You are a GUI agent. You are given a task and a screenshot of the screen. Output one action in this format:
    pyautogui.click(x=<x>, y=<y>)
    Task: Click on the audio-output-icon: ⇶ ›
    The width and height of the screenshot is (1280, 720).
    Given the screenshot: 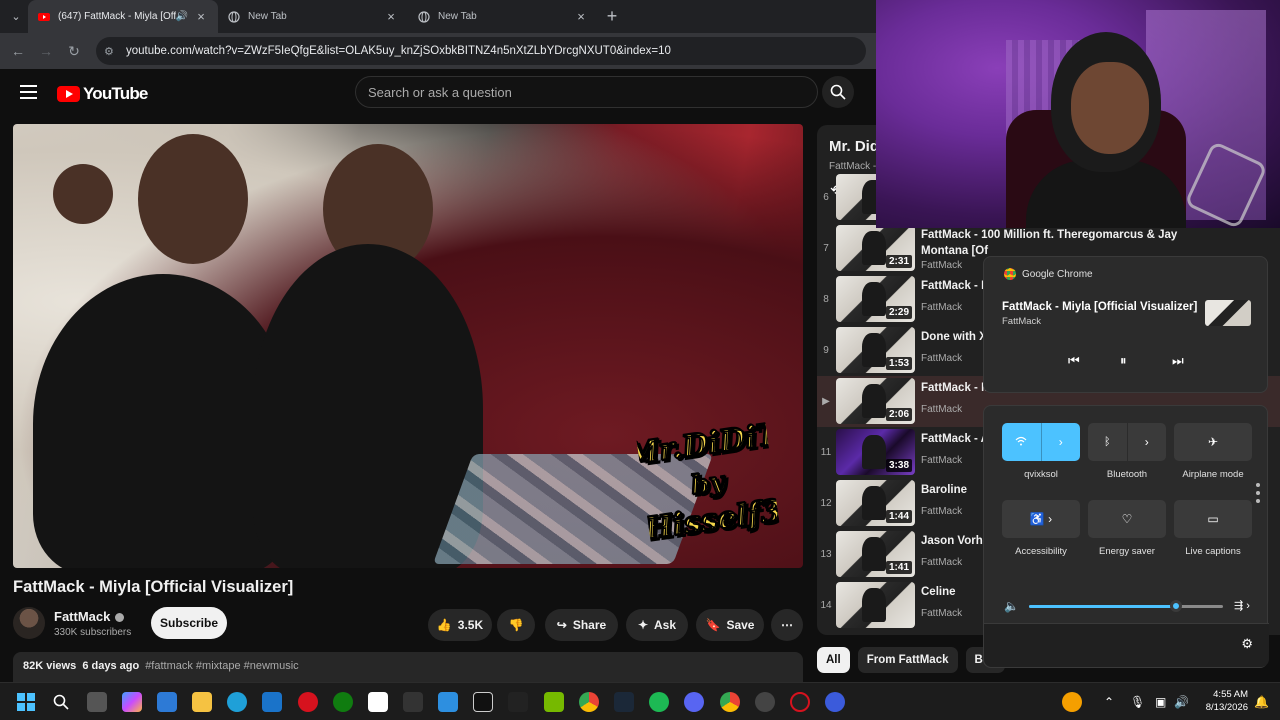 What is the action you would take?
    pyautogui.click(x=1242, y=605)
    